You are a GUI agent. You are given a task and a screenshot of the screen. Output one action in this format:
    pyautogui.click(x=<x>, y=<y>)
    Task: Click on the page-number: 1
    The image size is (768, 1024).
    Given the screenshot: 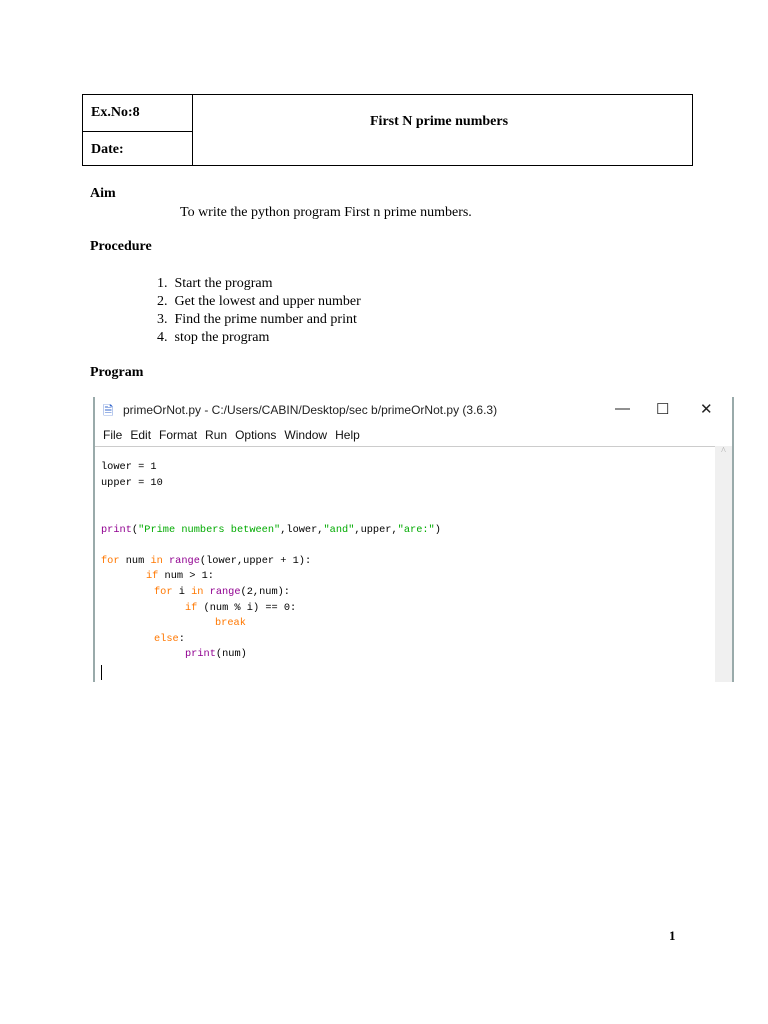 What is the action you would take?
    pyautogui.click(x=672, y=935)
    